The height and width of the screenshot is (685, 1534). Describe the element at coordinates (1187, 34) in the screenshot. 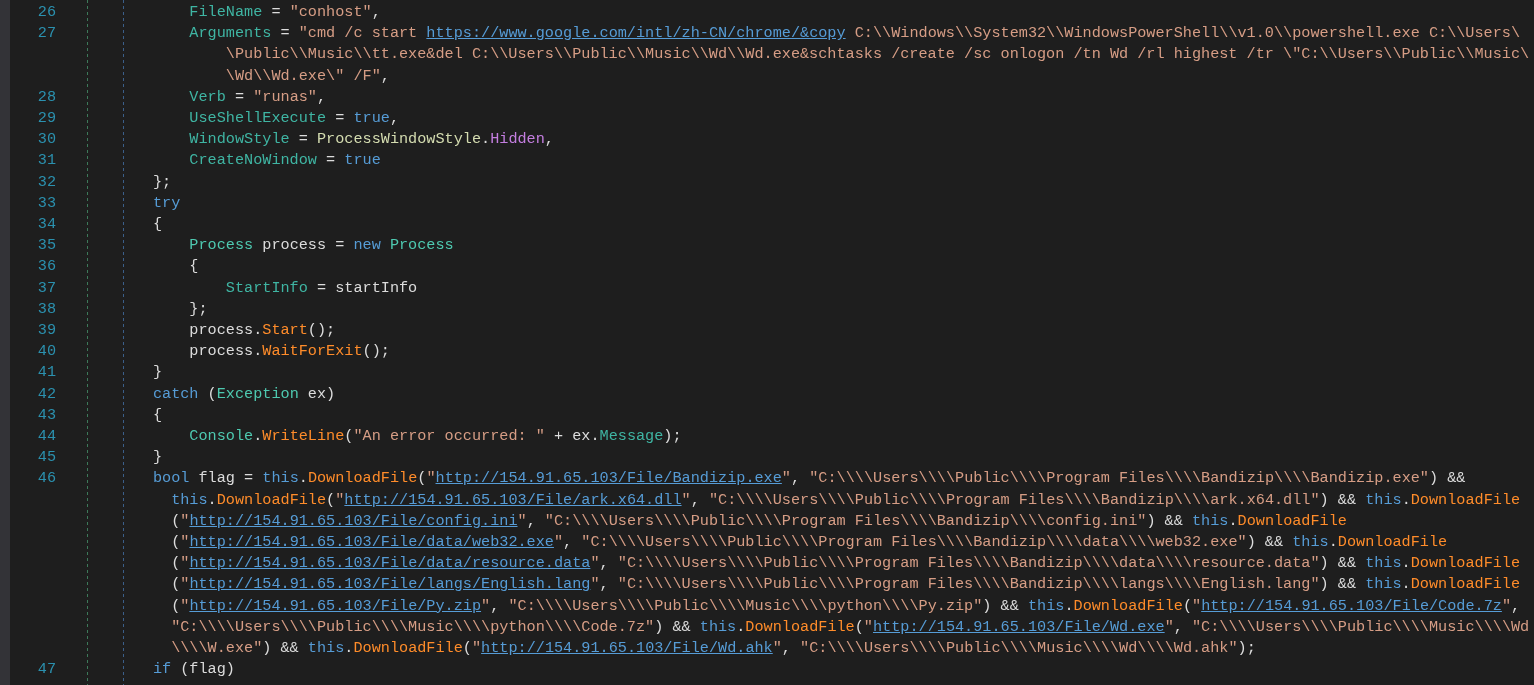

I see `string-literal: C:\\Windows\\System32\\WindowsPowerShell\\v1.0\\powershell.exe C:\\Users\` at that location.